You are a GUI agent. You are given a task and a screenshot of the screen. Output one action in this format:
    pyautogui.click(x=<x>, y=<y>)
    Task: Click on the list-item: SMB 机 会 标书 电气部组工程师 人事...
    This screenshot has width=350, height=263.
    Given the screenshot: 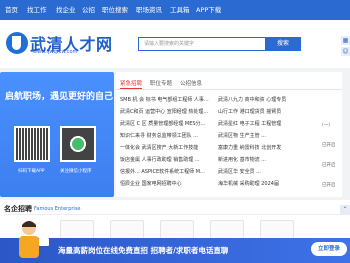 What is the action you would take?
    pyautogui.click(x=166, y=99)
    